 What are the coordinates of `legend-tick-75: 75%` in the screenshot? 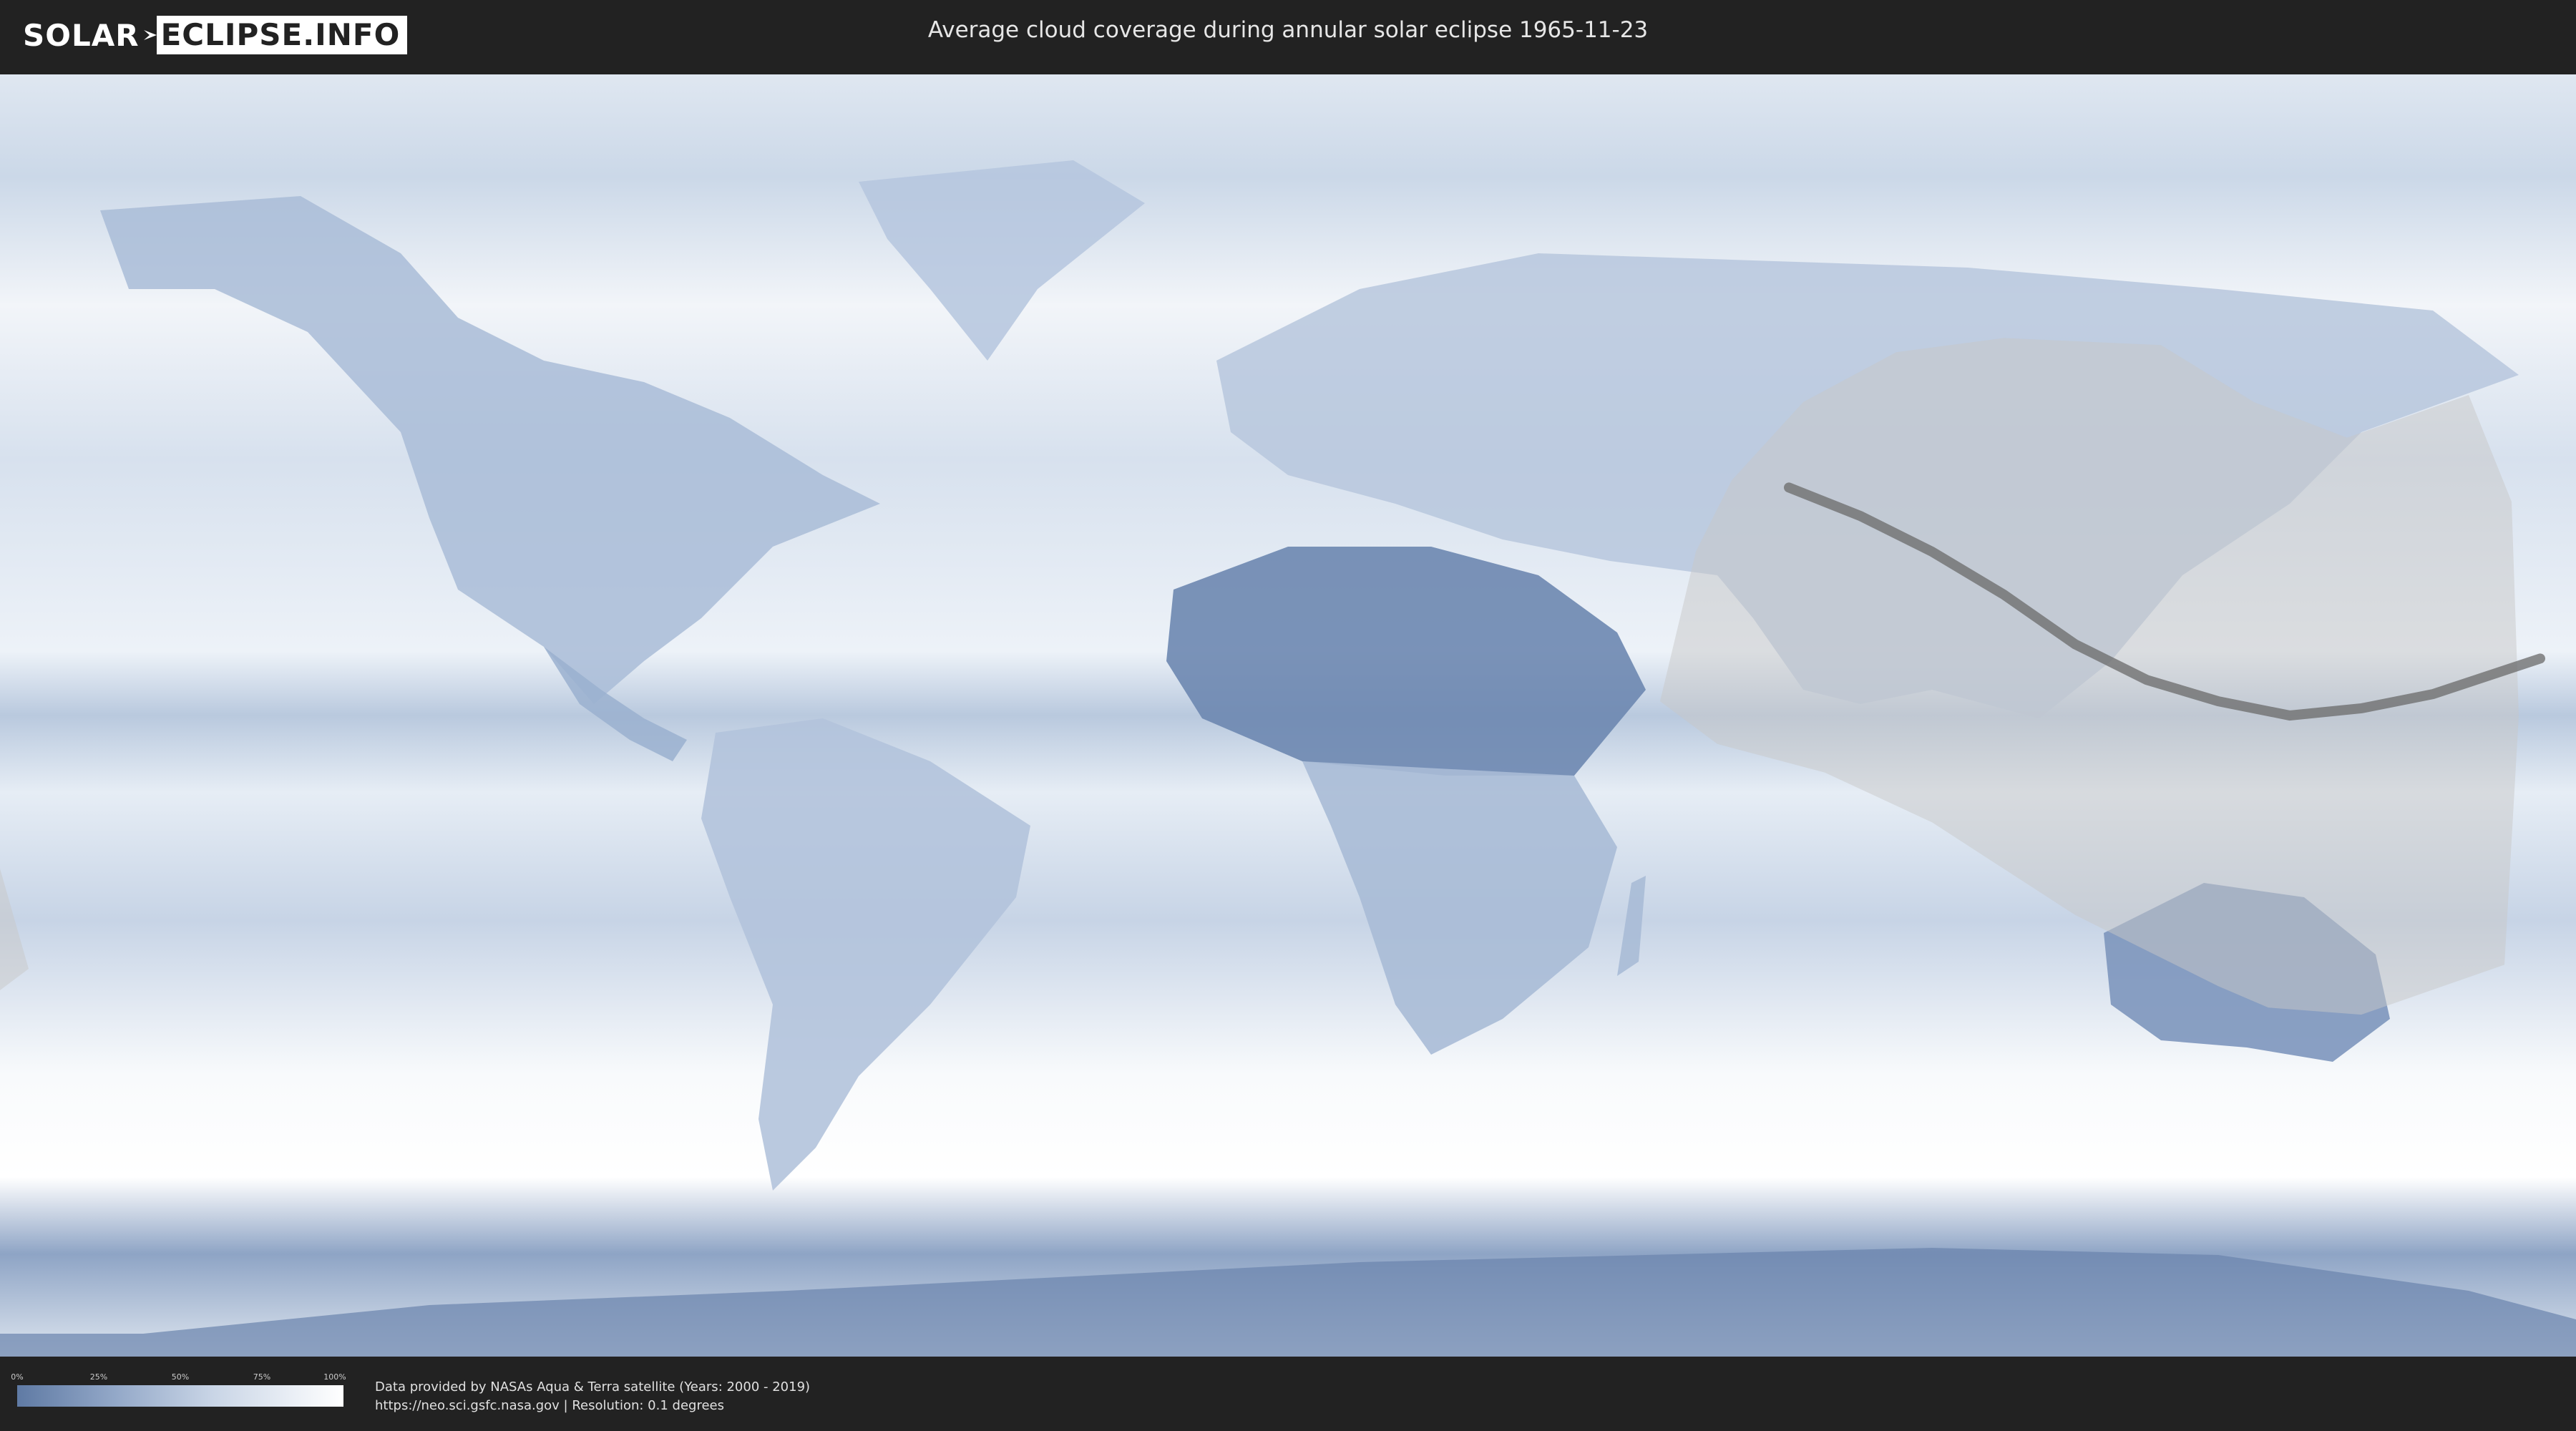 It's located at (262, 1377).